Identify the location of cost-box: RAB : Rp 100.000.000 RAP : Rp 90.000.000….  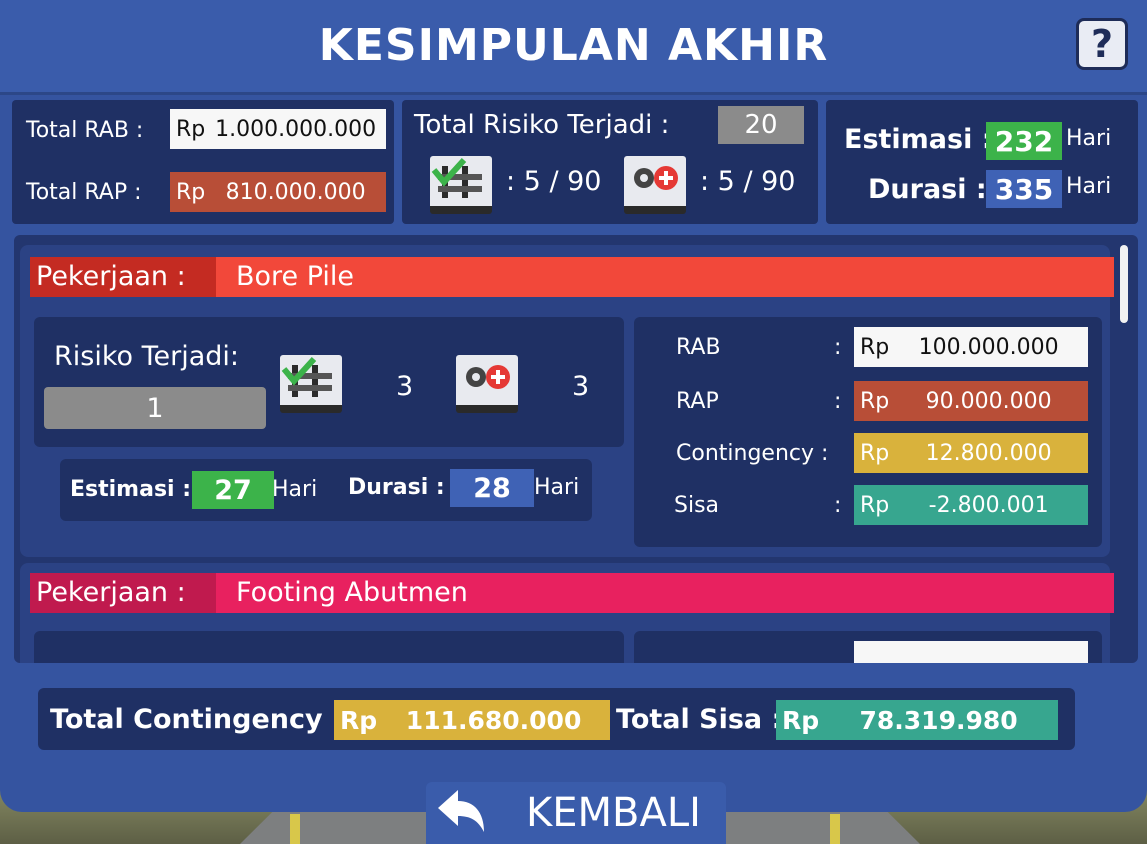
(868, 432).